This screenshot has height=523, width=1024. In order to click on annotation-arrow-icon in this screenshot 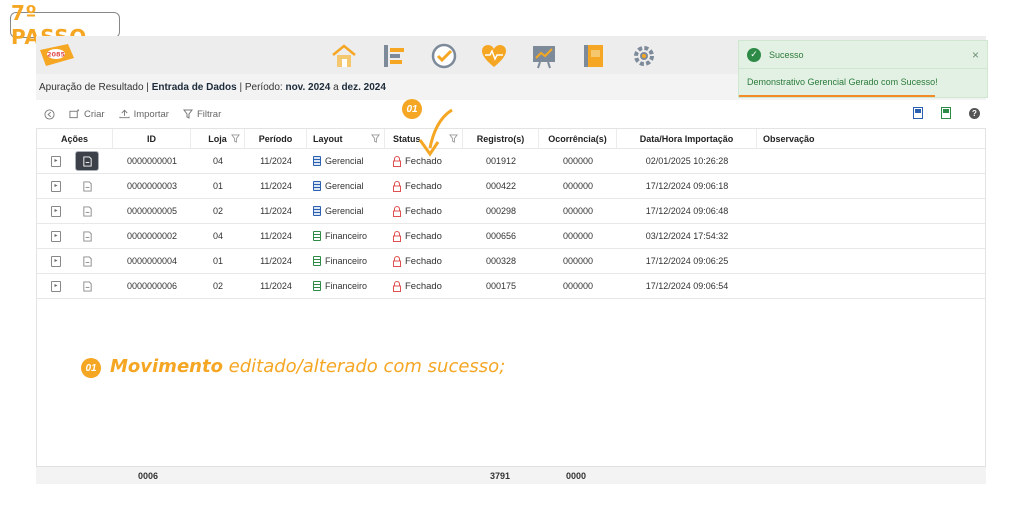, I will do `click(435, 132)`.